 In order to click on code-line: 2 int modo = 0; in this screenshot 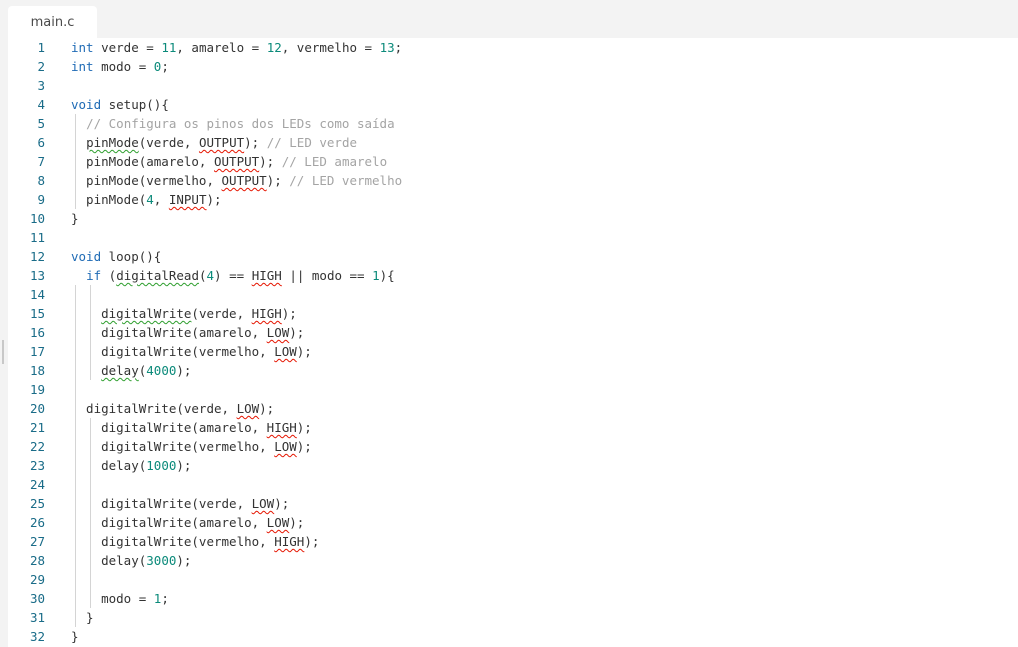, I will do `click(513, 66)`.